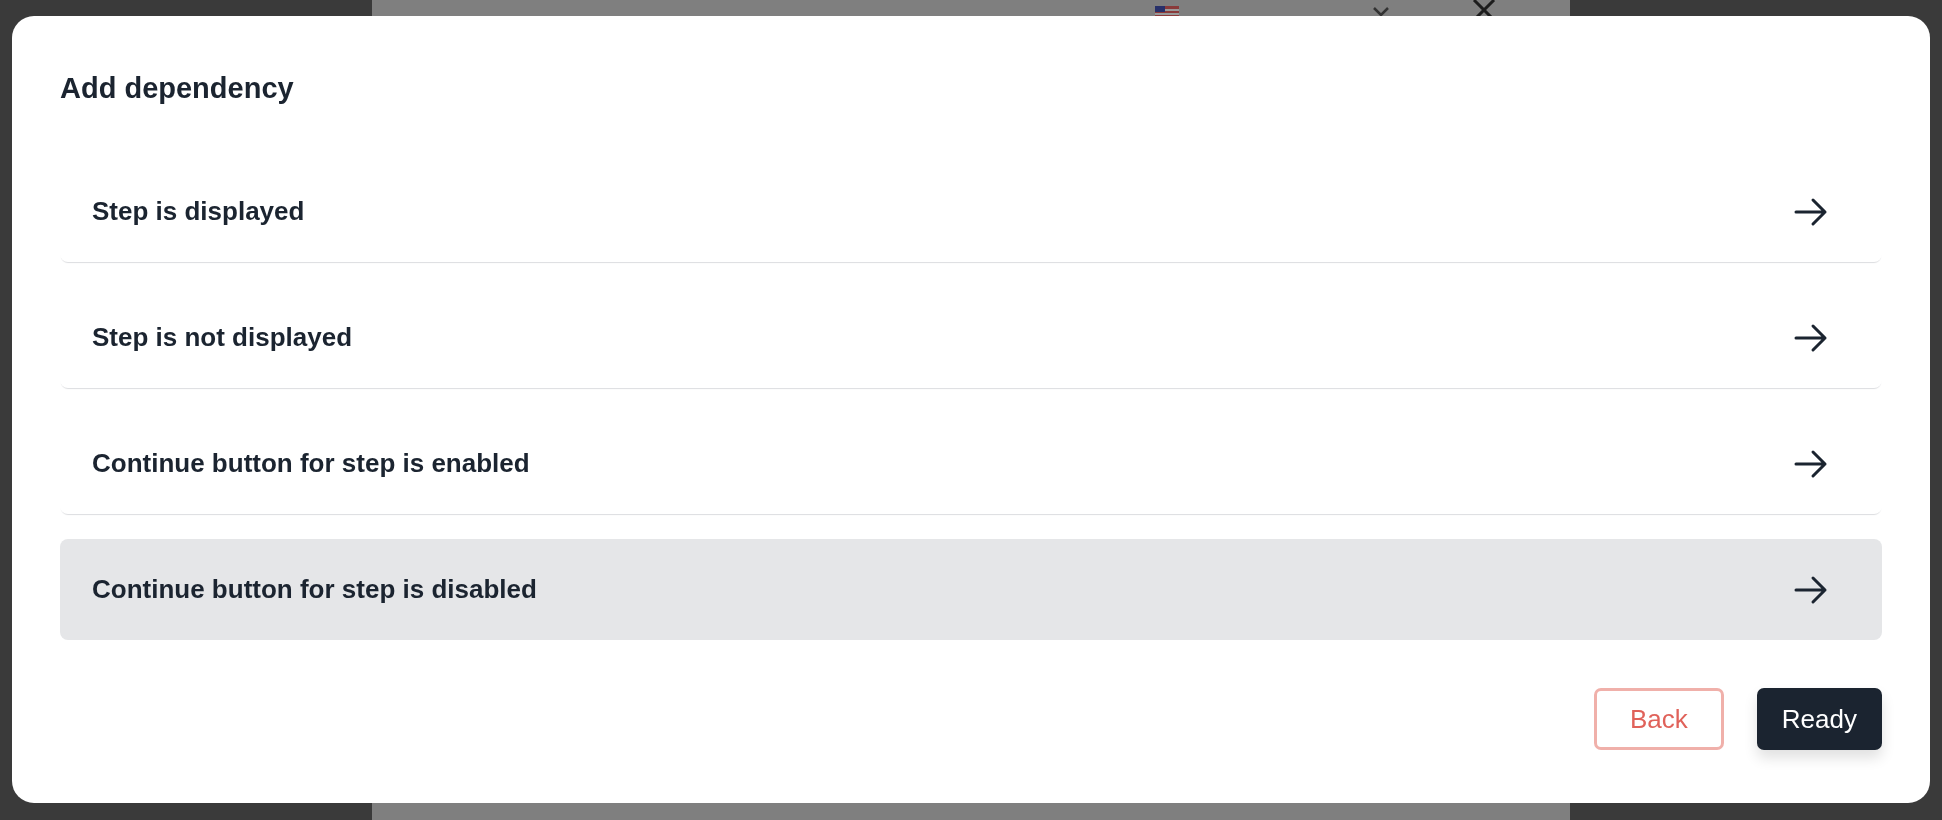 The width and height of the screenshot is (1942, 820). I want to click on ready-button: Ready, so click(1819, 719).